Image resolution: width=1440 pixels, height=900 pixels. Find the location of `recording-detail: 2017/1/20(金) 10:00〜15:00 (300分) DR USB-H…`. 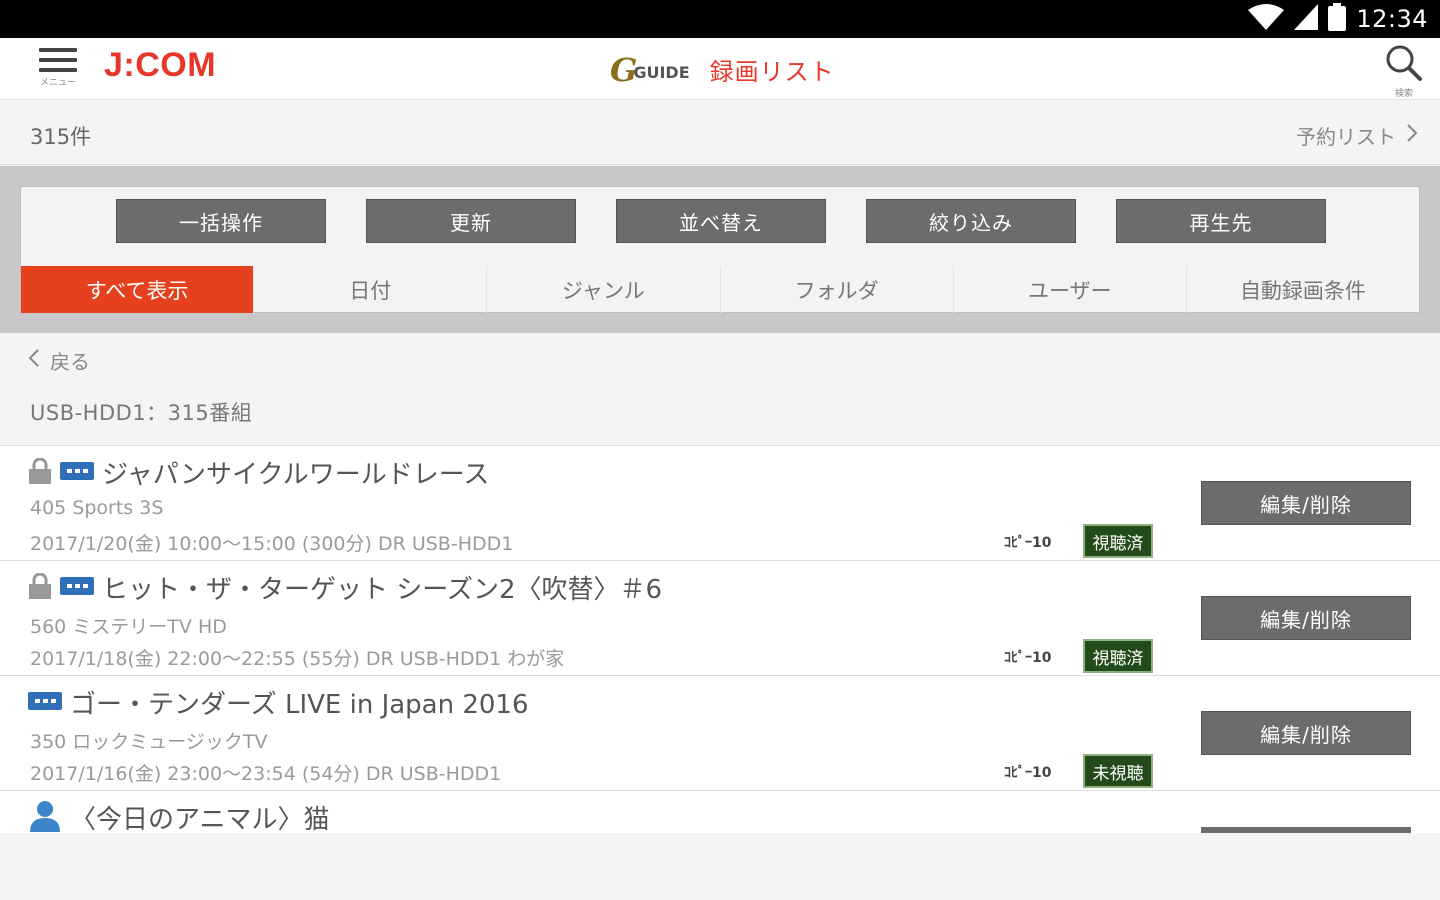

recording-detail: 2017/1/20(金) 10:00〜15:00 (300分) DR USB-H… is located at coordinates (272, 544).